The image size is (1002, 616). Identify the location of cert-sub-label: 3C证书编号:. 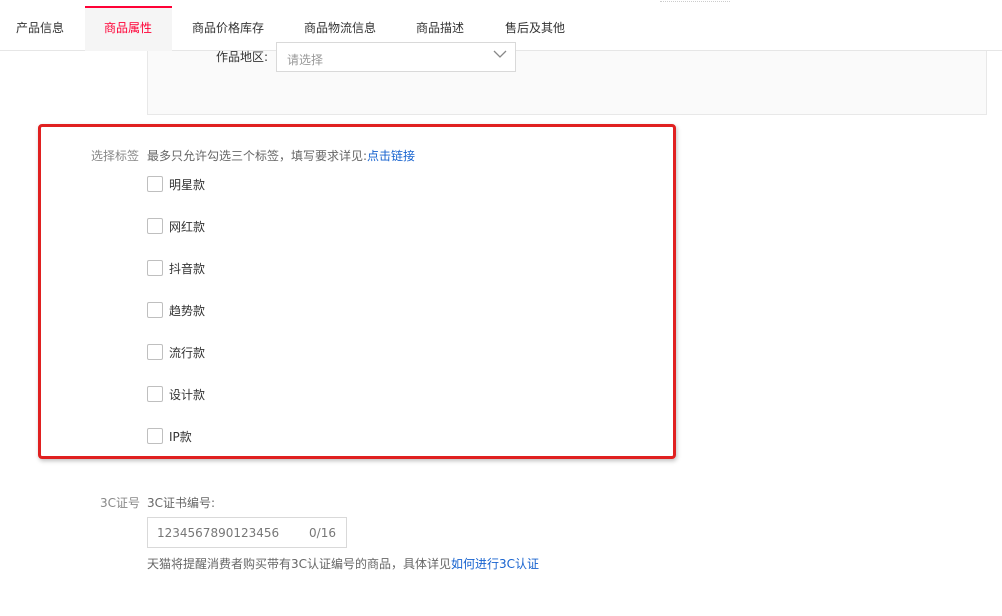
(181, 503).